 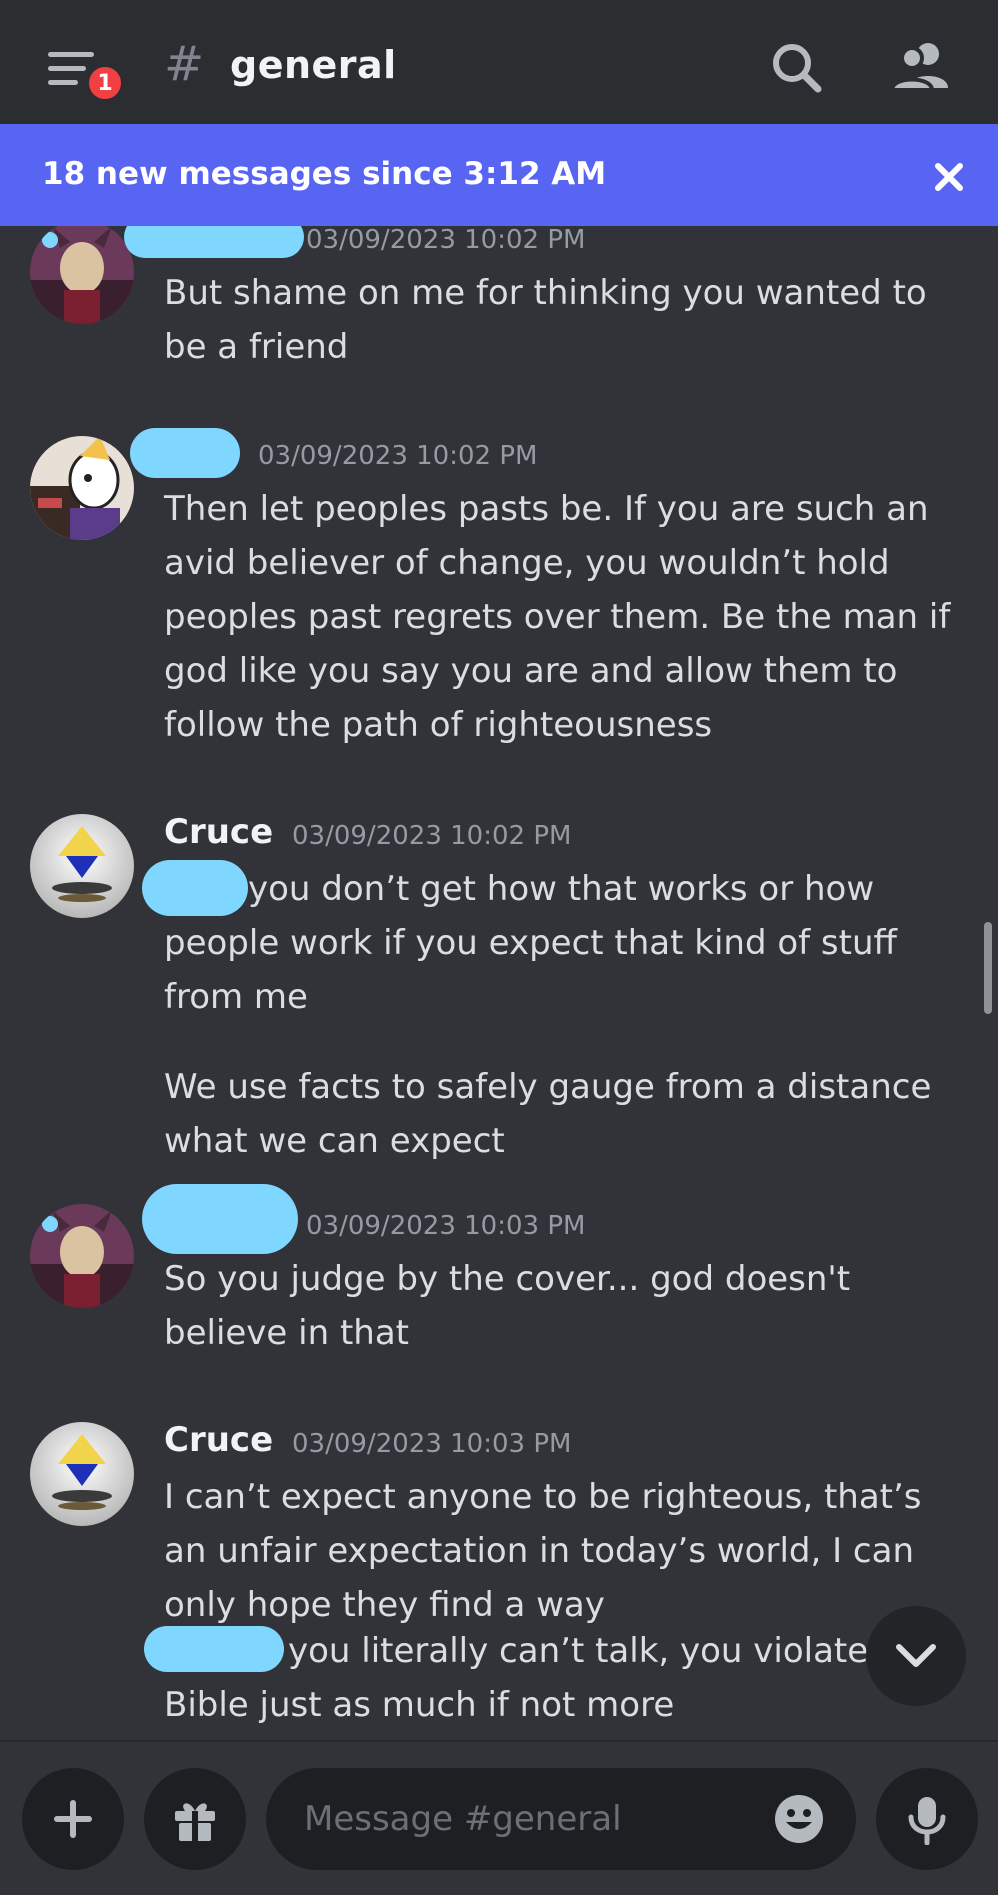 I want to click on search-icon, so click(x=797, y=68).